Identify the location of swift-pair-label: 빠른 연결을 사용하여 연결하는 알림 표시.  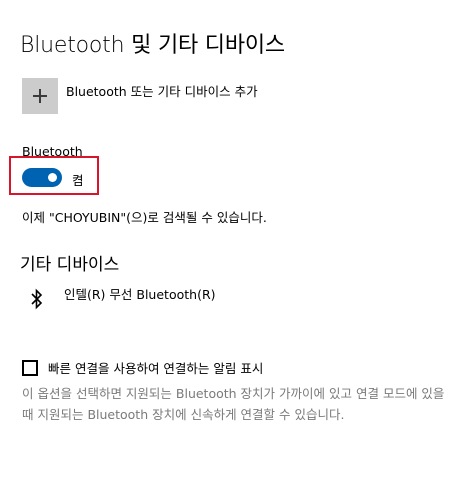
(156, 368).